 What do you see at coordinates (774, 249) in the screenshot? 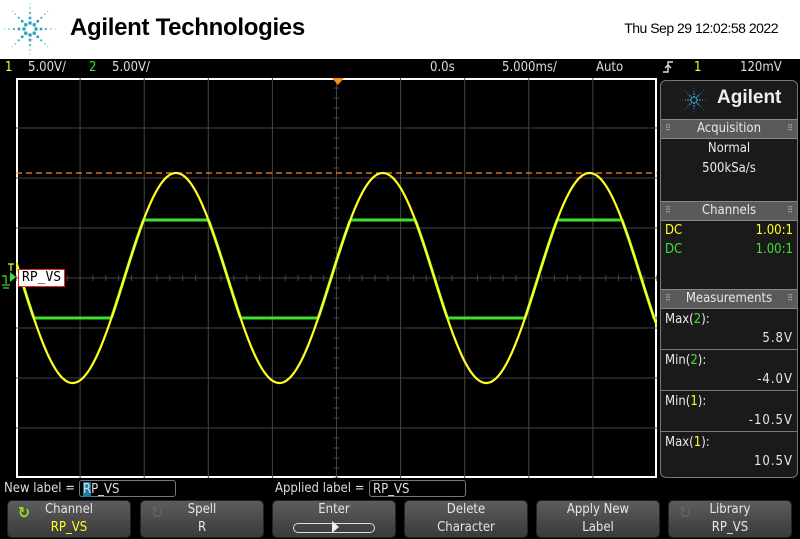
I see `ch2-probe: 1.00:1` at bounding box center [774, 249].